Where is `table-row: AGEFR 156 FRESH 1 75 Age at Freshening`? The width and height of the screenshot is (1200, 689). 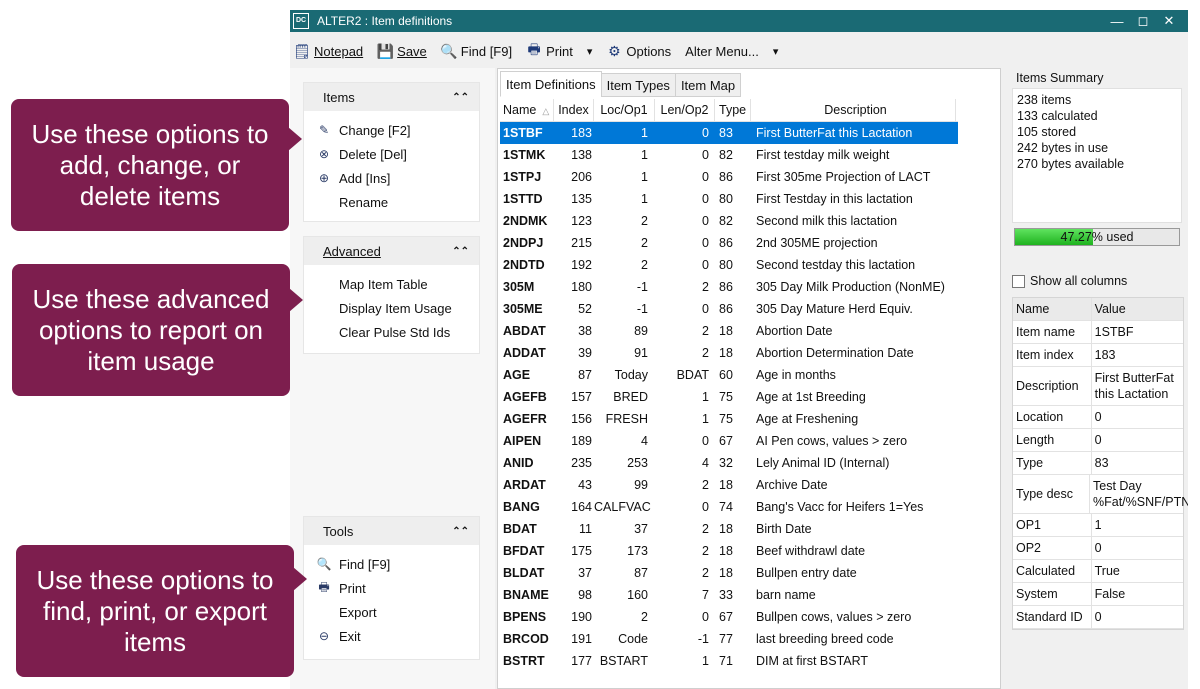
table-row: AGEFR 156 FRESH 1 75 Age at Freshening is located at coordinates (729, 419).